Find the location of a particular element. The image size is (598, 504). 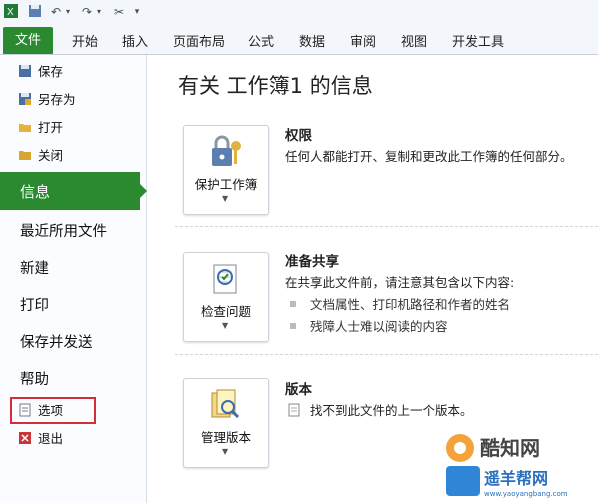

document-icon is located at coordinates (294, 410).